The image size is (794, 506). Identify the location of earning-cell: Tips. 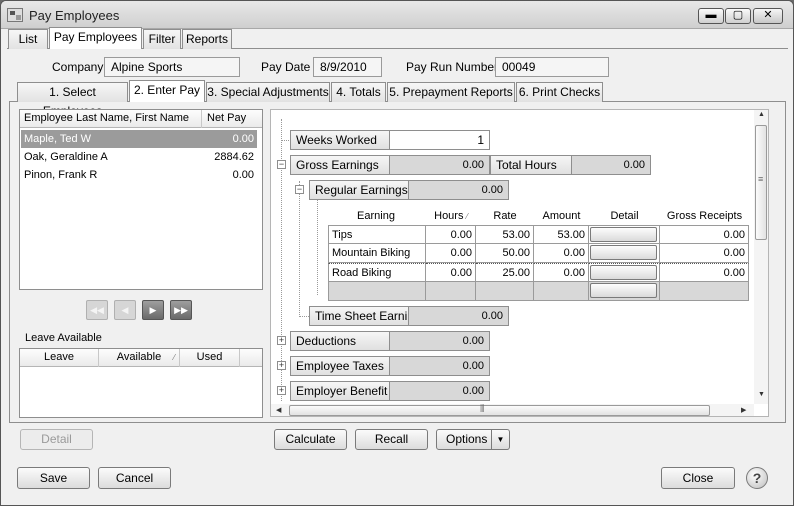
(377, 234).